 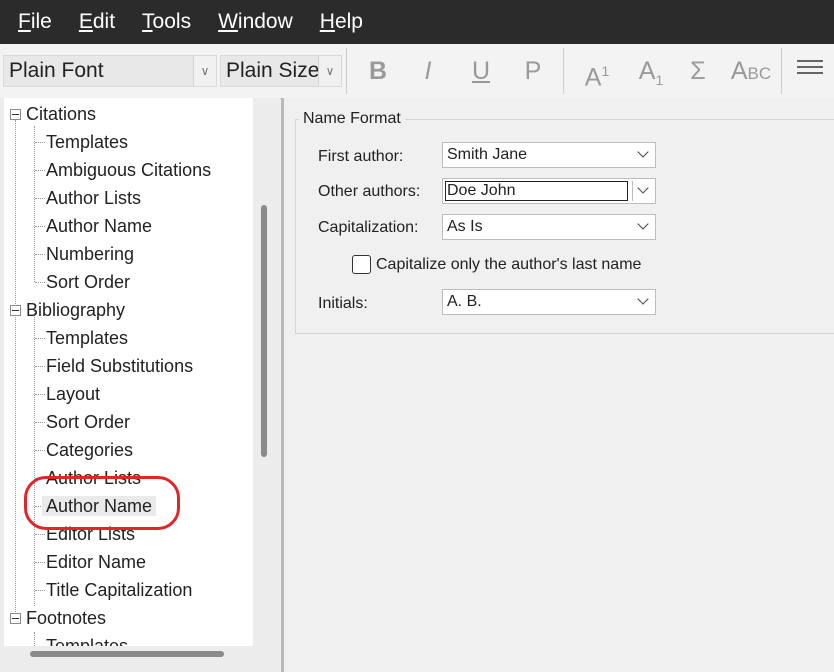 I want to click on tree-node-citations-author-lists: Author Lists, so click(x=93, y=198).